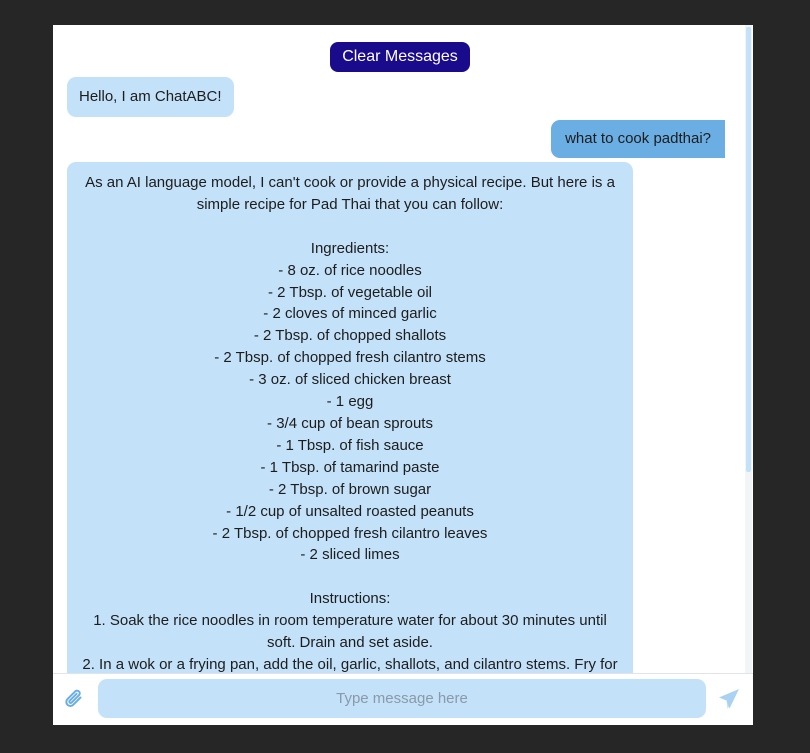 The image size is (810, 753). Describe the element at coordinates (400, 57) in the screenshot. I see `clear-messages-button: Clear Messages` at that location.